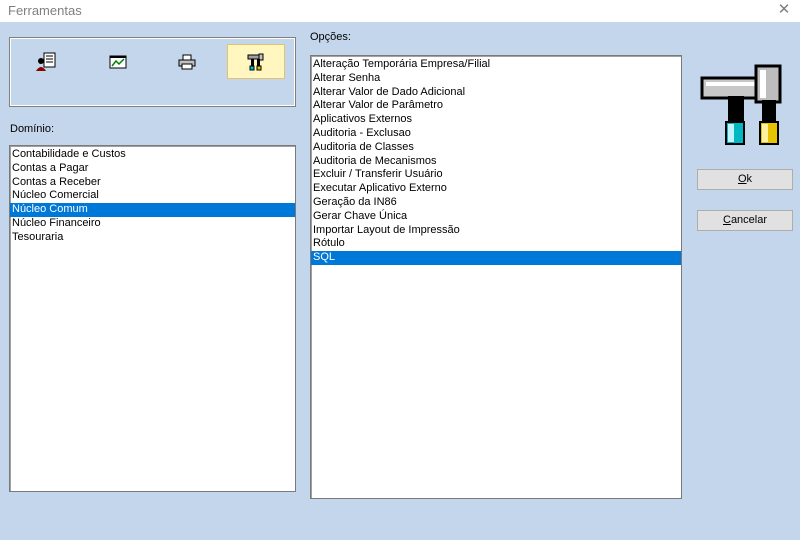  Describe the element at coordinates (152, 196) in the screenshot. I see `list-item: Núcleo Comercial` at that location.